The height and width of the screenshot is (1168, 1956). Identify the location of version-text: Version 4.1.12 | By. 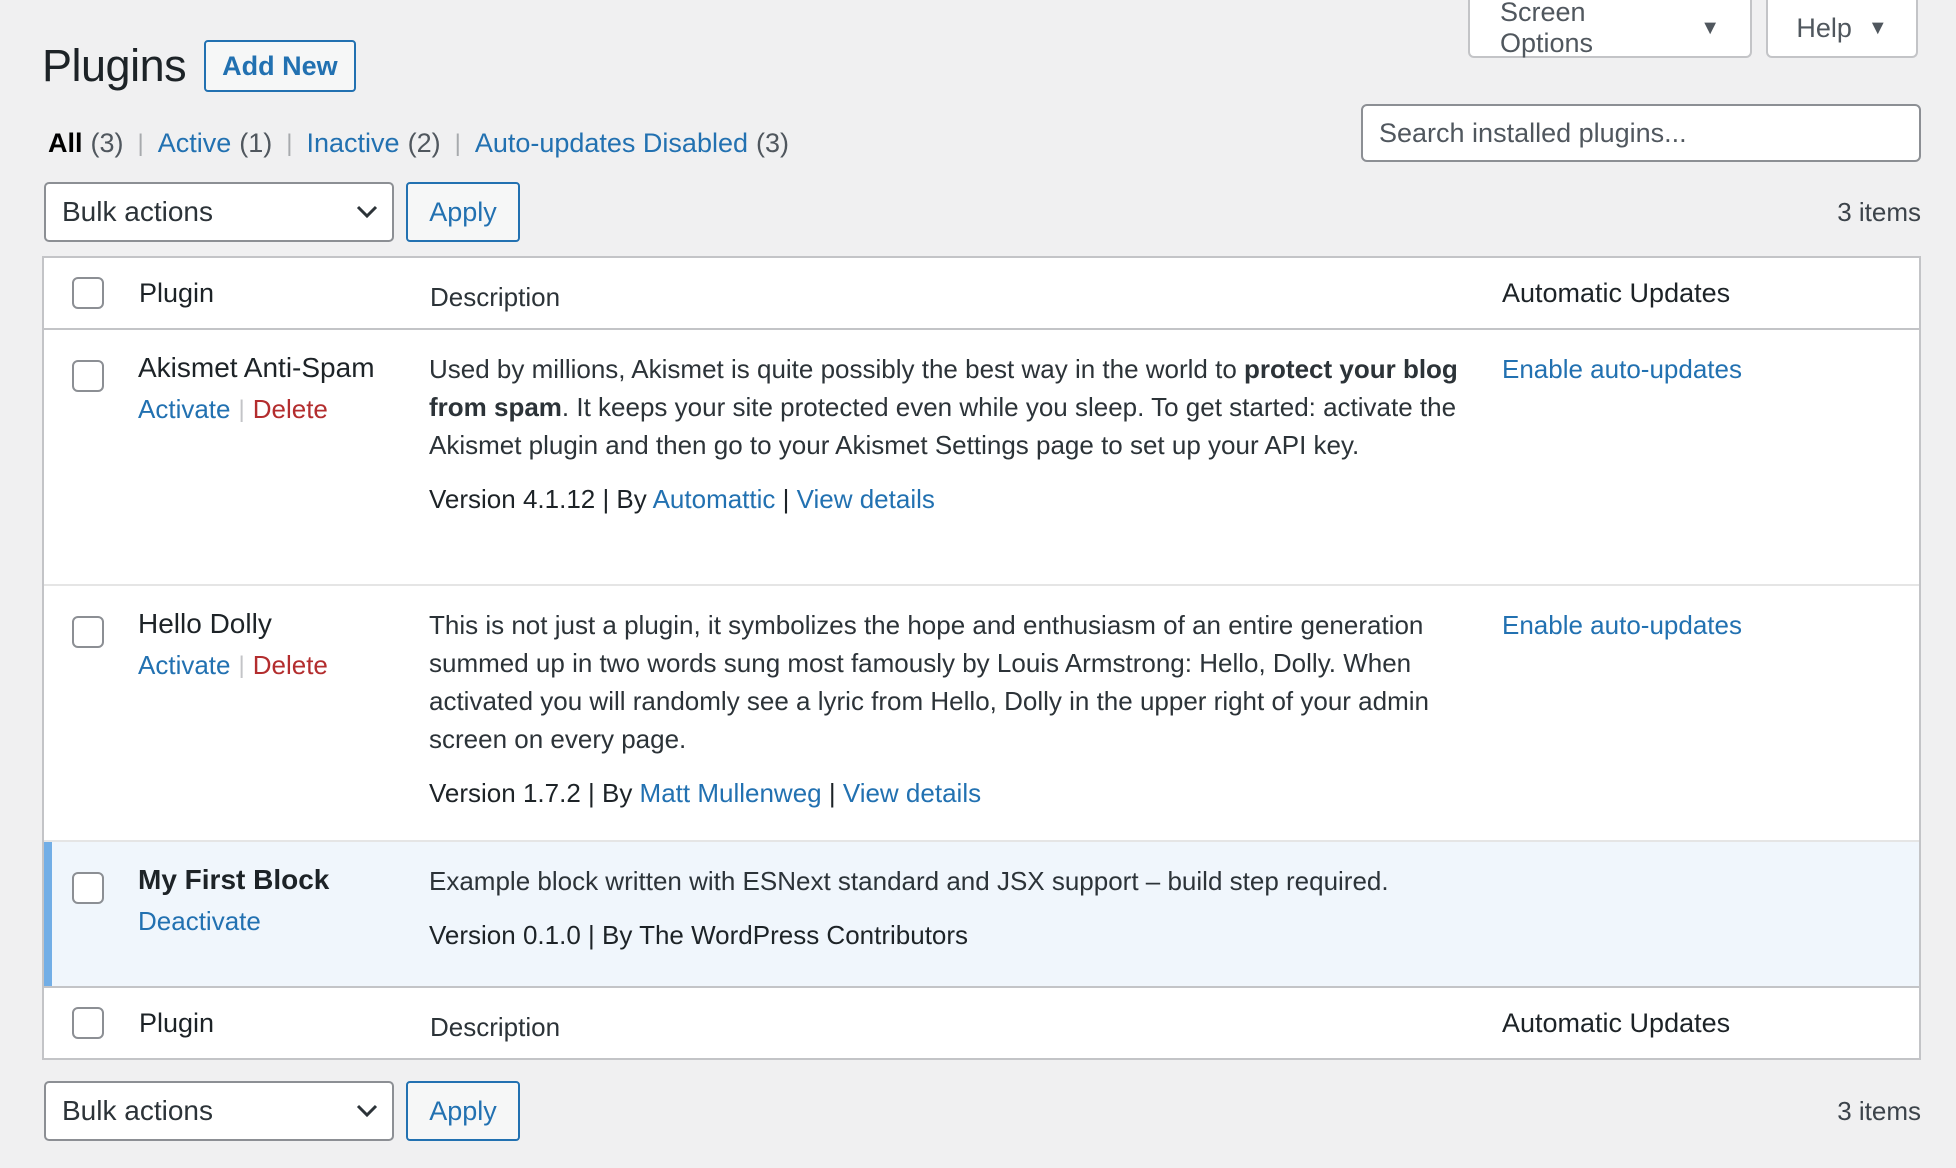
(541, 499).